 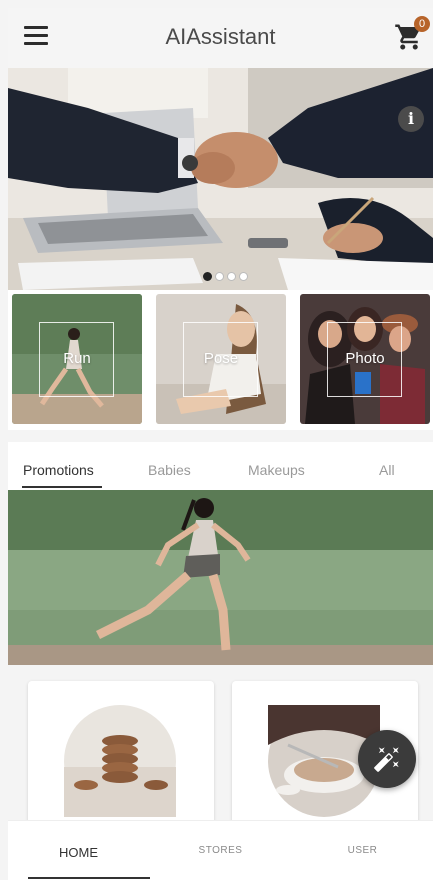 I want to click on nav-user: USER, so click(x=362, y=850).